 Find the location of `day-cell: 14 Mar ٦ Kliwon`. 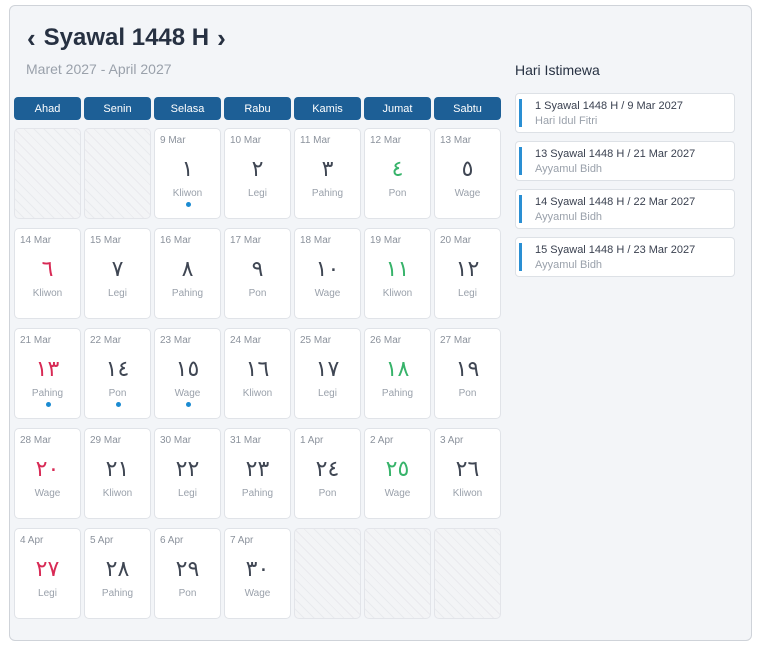

day-cell: 14 Mar ٦ Kliwon is located at coordinates (47, 273).